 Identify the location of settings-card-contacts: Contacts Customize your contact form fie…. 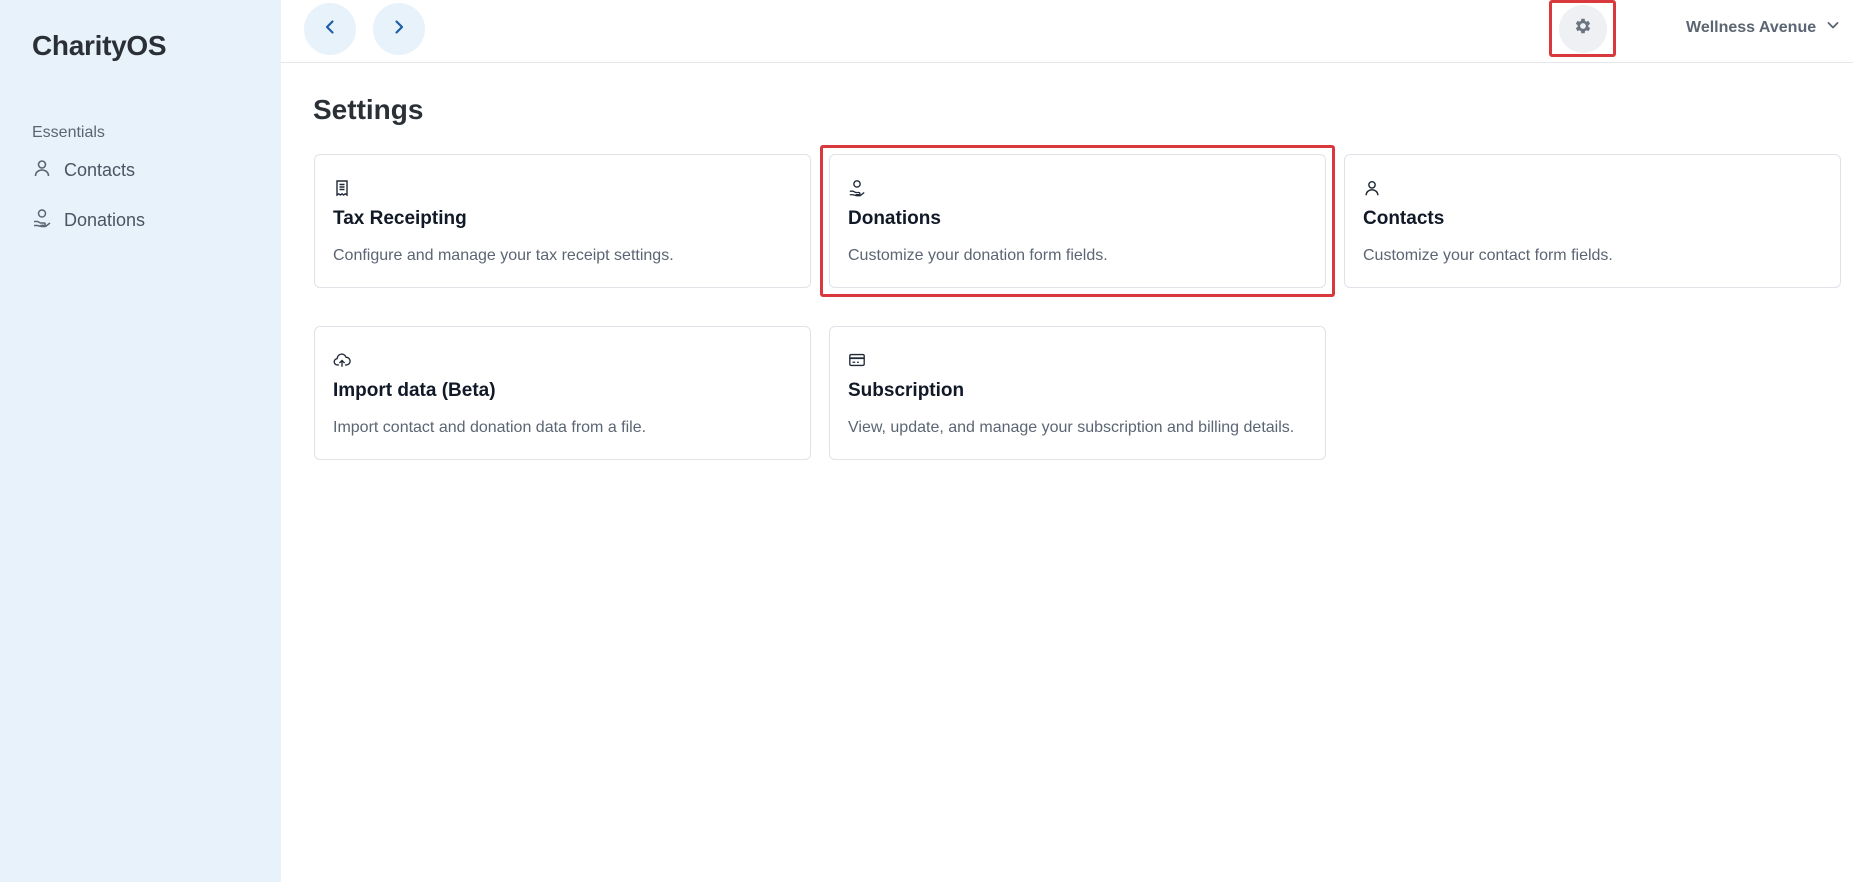
(1592, 221).